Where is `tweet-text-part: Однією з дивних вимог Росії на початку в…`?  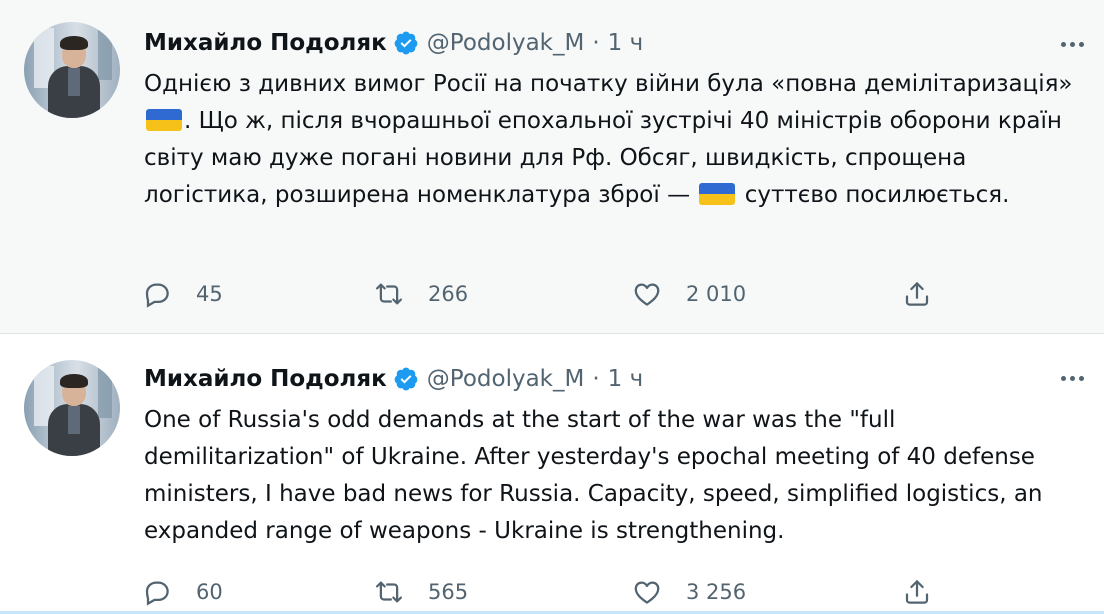
tweet-text-part: Однією з дивних вимог Росії на початку в… is located at coordinates (608, 84).